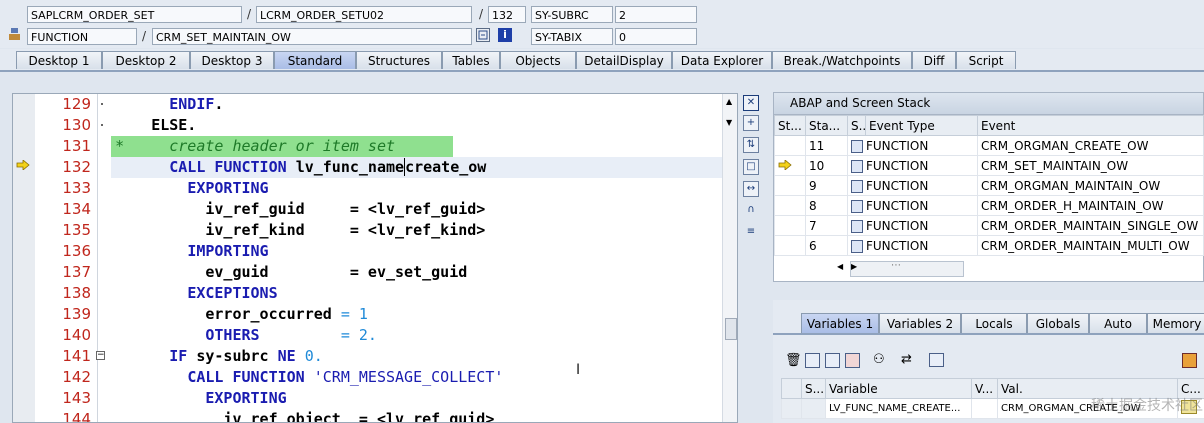 This screenshot has height=423, width=1204. I want to click on tab-data-explorer: Data Explorer, so click(722, 60).